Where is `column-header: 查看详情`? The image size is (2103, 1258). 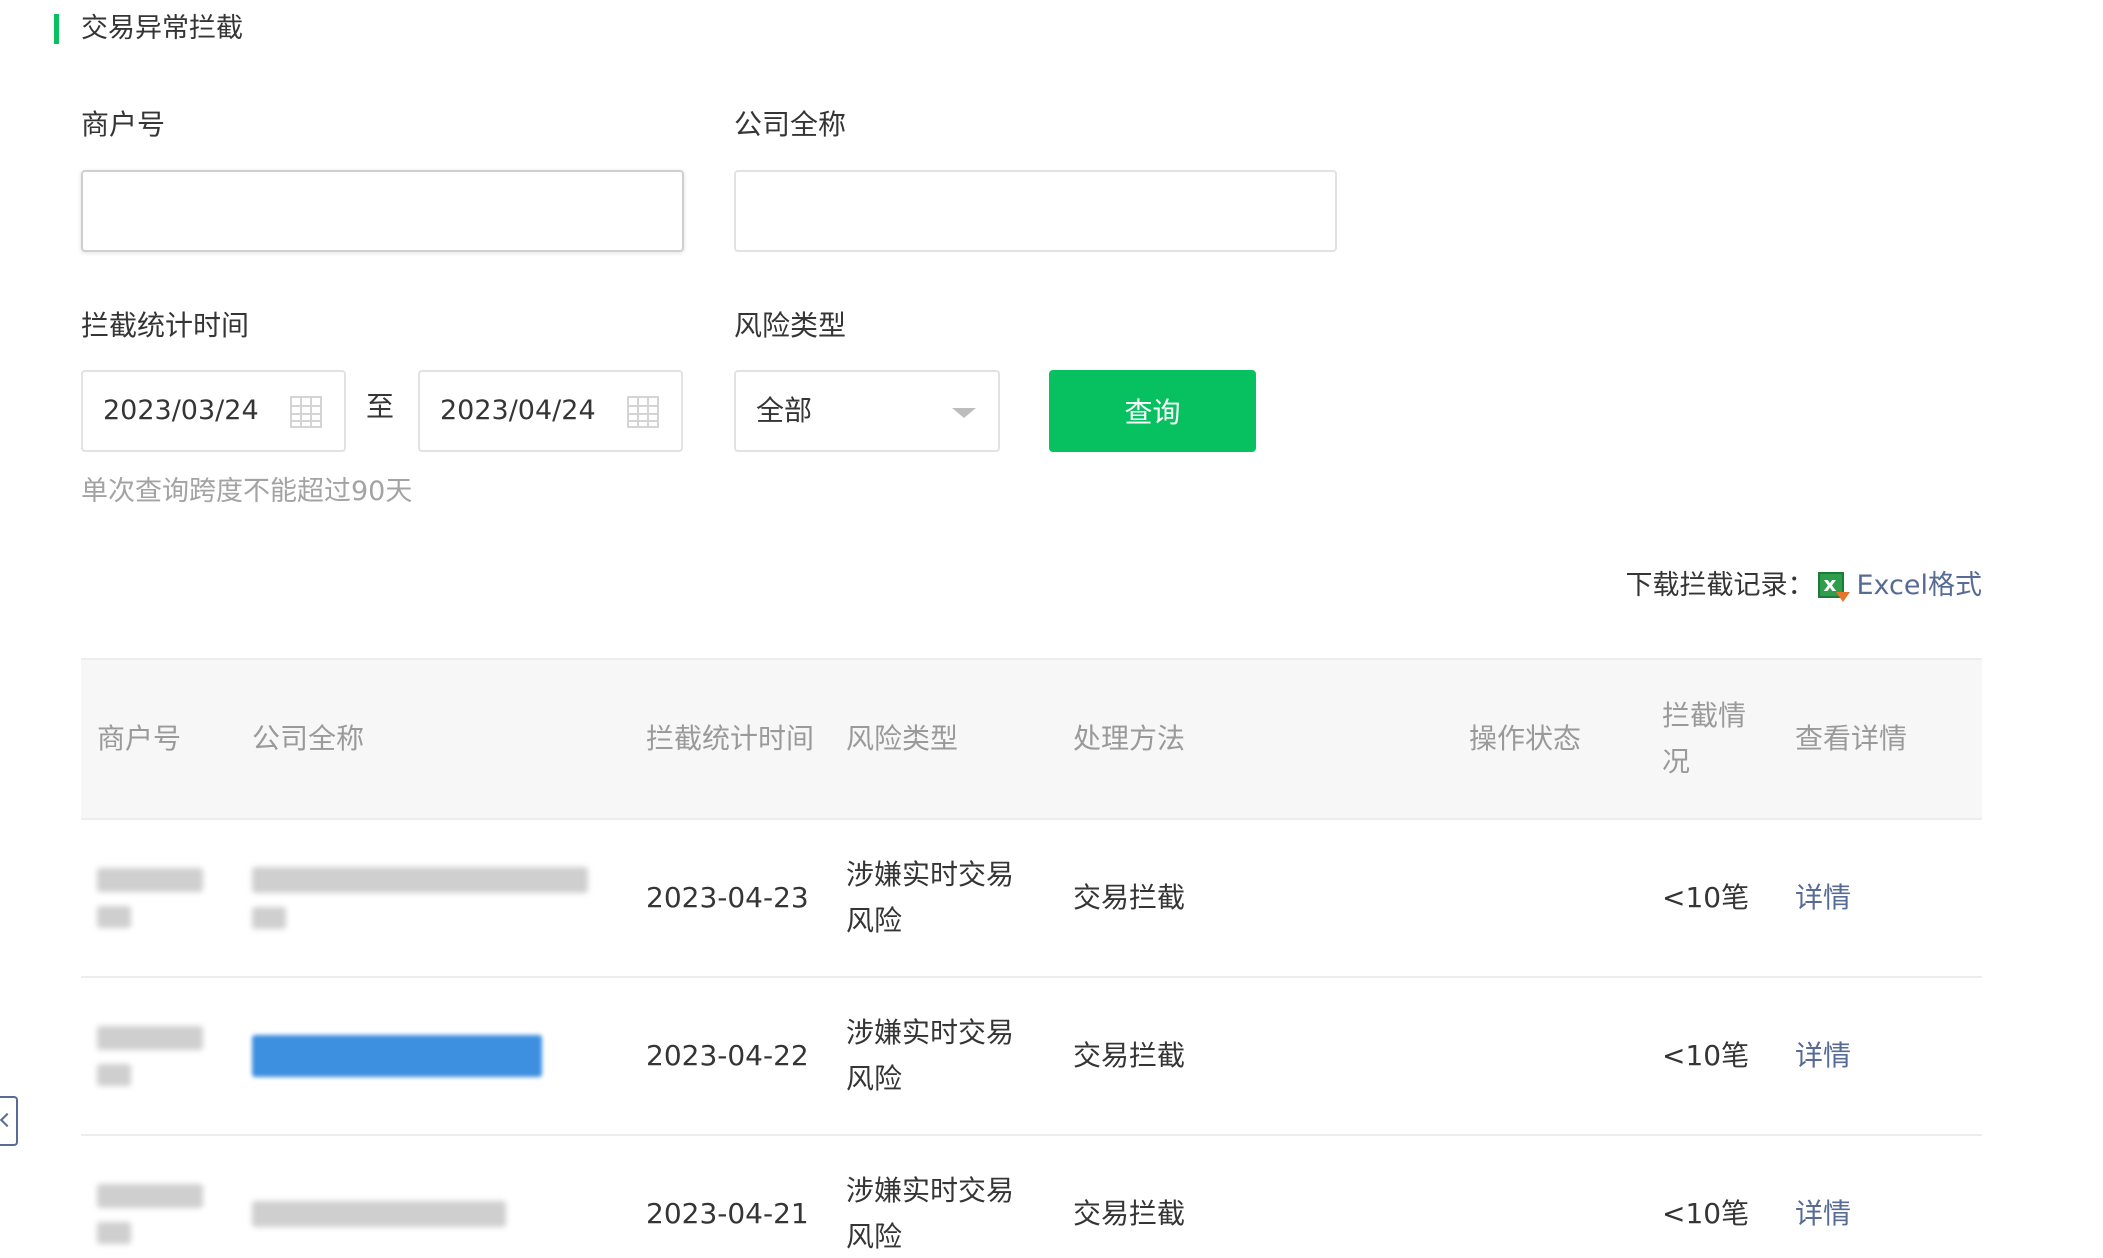 column-header: 查看详情 is located at coordinates (1880, 739).